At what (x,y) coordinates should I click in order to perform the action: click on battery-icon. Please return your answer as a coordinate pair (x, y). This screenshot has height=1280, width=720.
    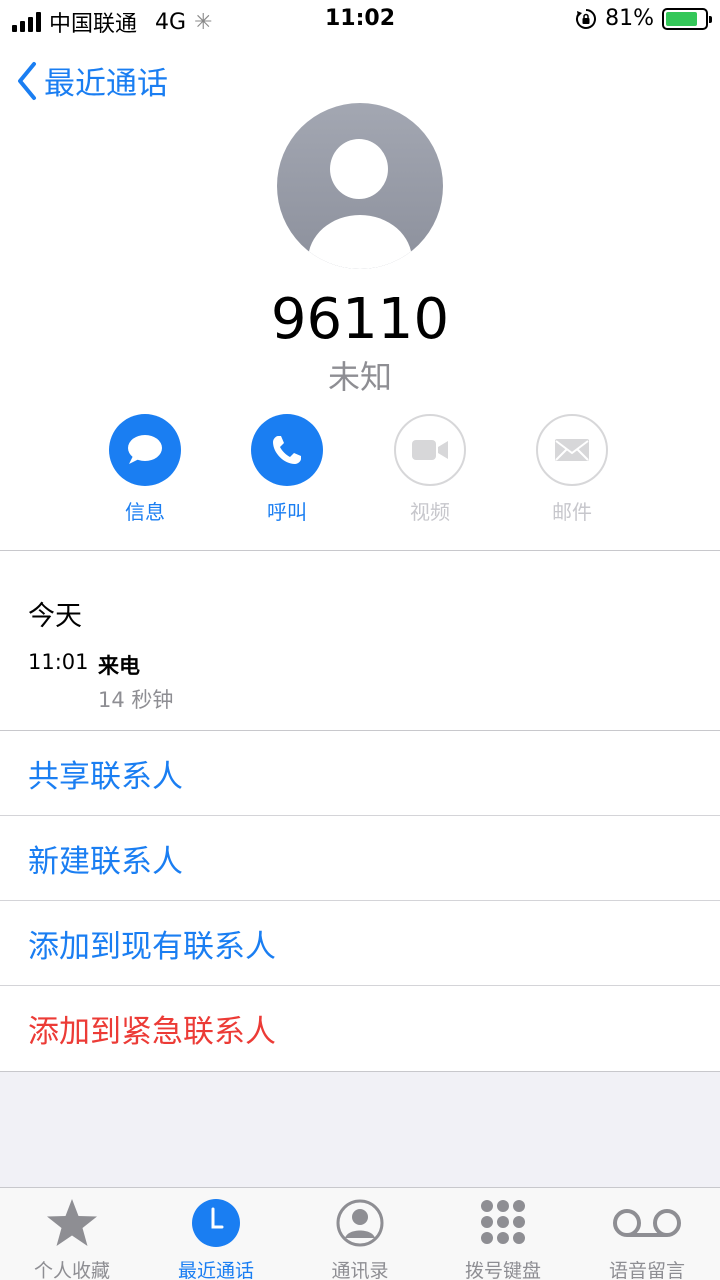
    Looking at the image, I should click on (687, 18).